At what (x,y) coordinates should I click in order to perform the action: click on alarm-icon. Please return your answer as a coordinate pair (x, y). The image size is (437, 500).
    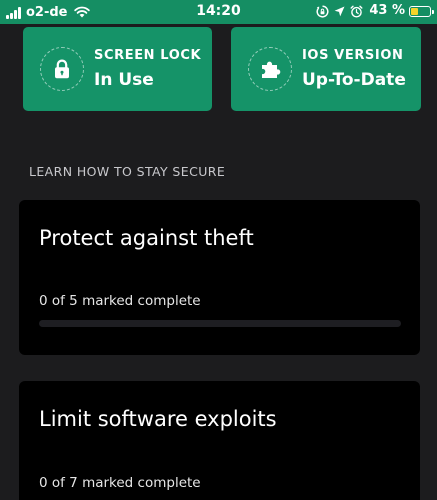
    Looking at the image, I should click on (356, 11).